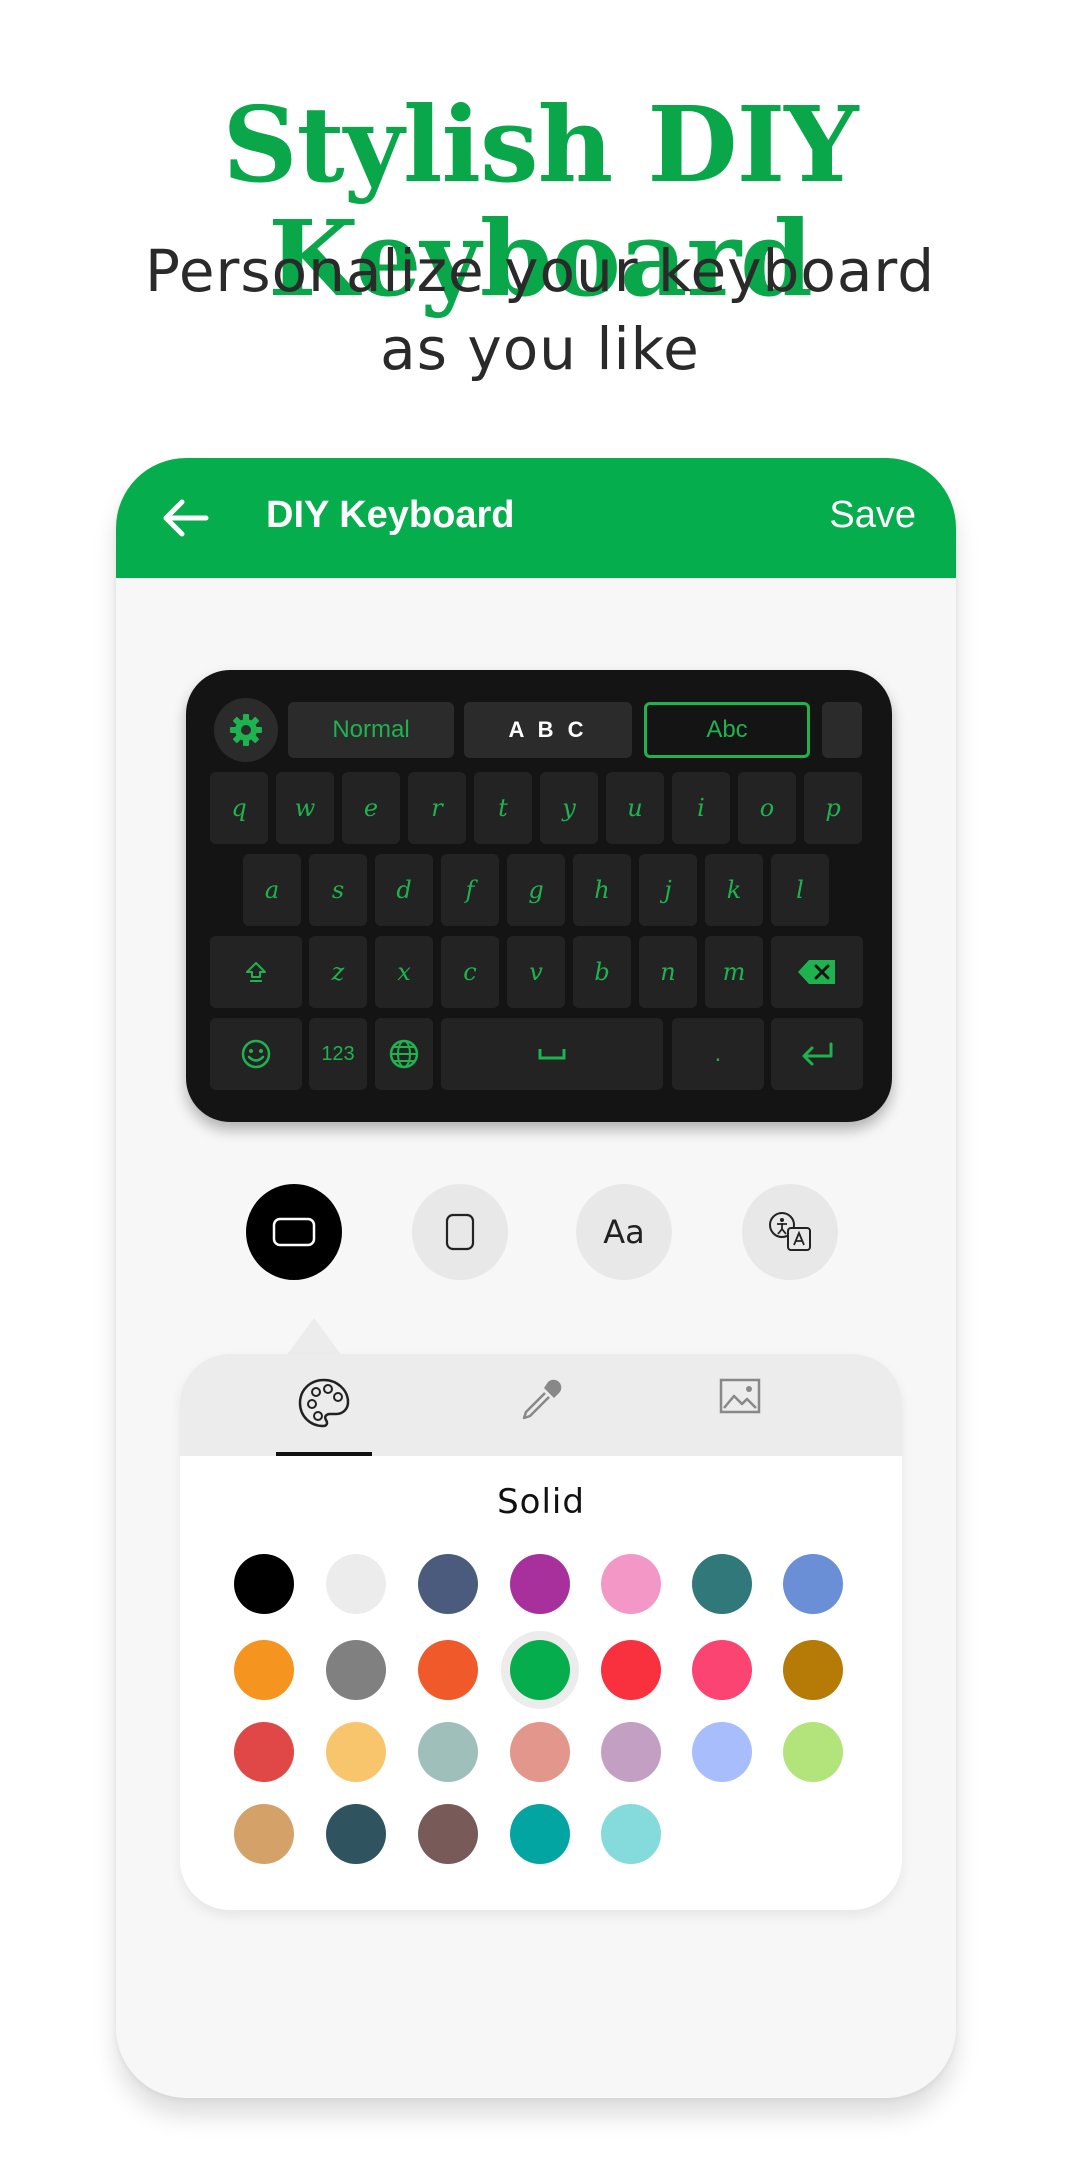  I want to click on language-key, so click(404, 1054).